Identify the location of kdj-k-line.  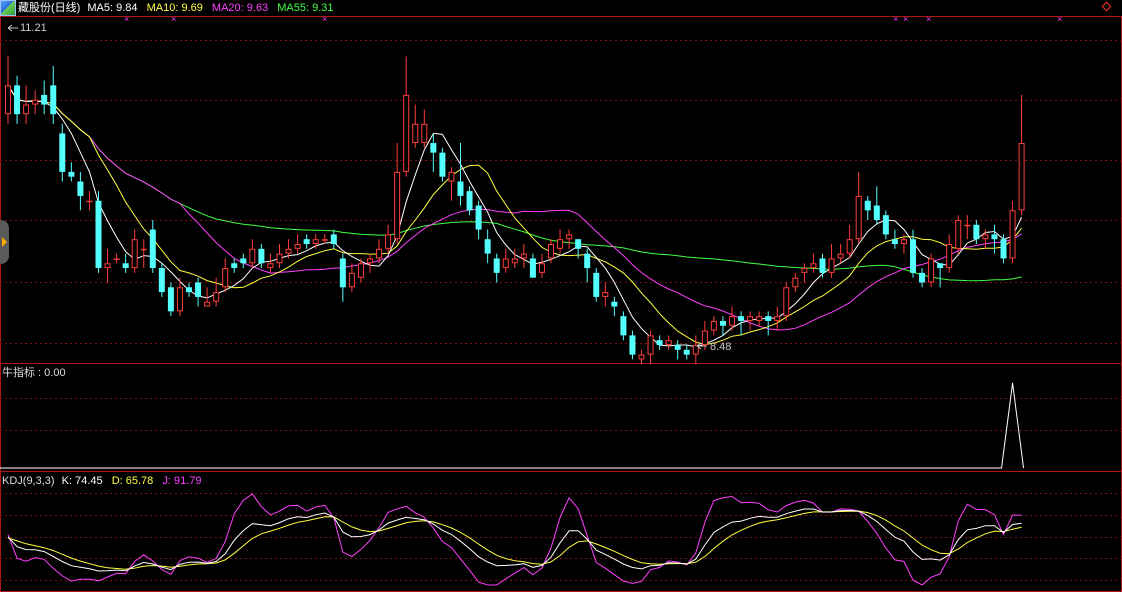
(514, 540).